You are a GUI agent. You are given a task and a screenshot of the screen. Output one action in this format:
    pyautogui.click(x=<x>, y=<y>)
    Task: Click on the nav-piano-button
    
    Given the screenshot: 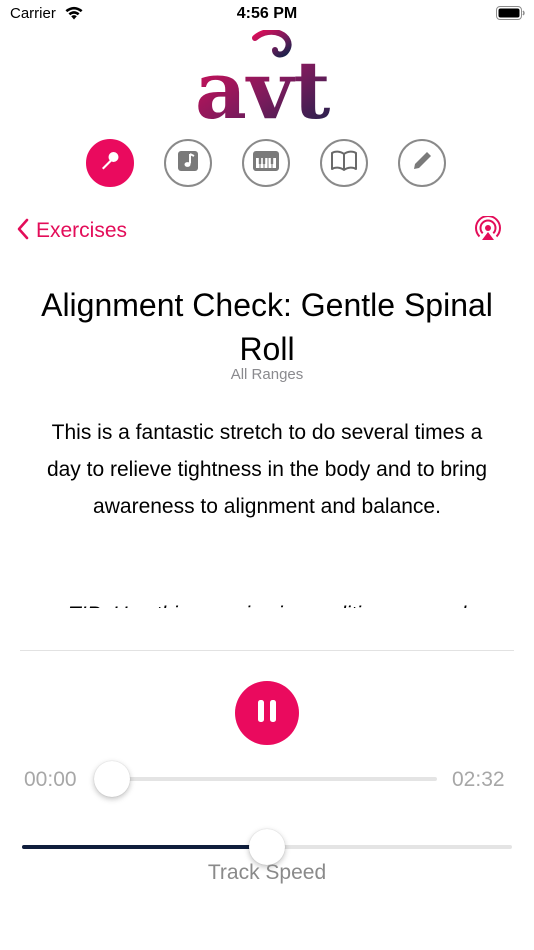 What is the action you would take?
    pyautogui.click(x=266, y=163)
    